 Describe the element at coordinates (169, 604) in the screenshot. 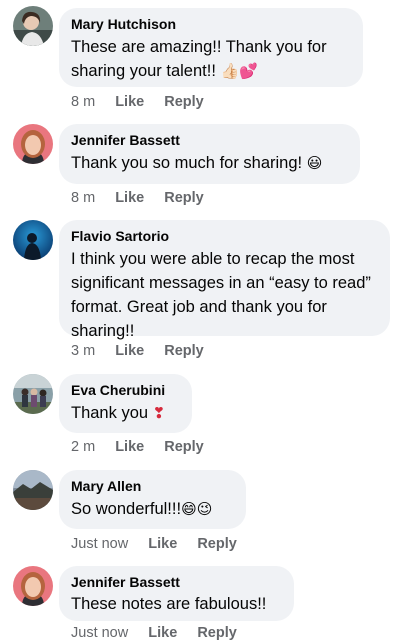

I see `comment-text: These notes are fabulous!!` at that location.